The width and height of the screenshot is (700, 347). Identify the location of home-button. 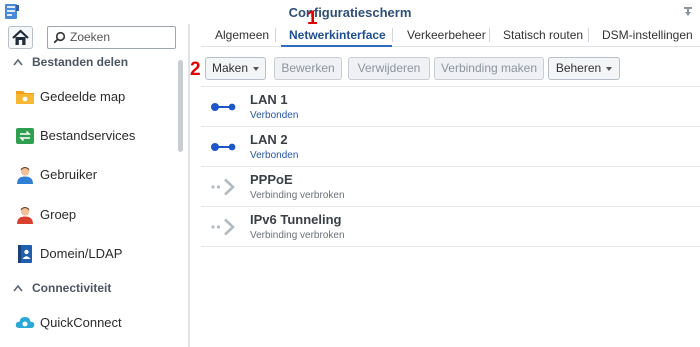
(20, 37).